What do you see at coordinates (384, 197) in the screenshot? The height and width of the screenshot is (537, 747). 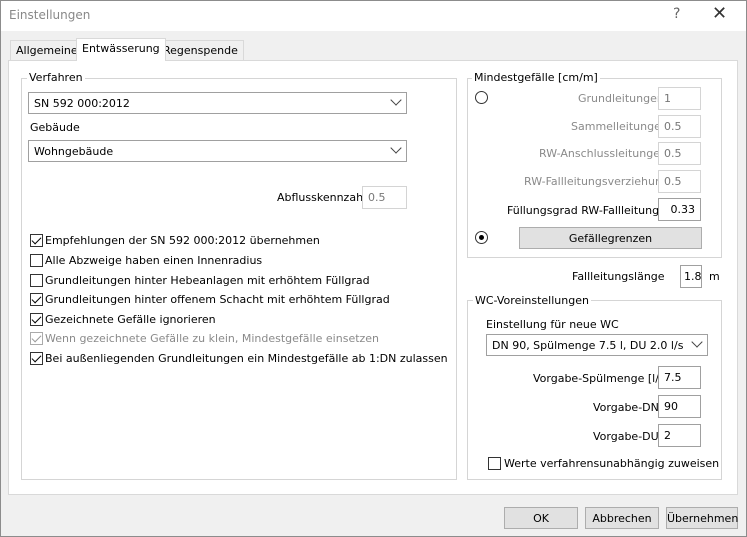 I see `abflusskennzahl-input: 0.5` at bounding box center [384, 197].